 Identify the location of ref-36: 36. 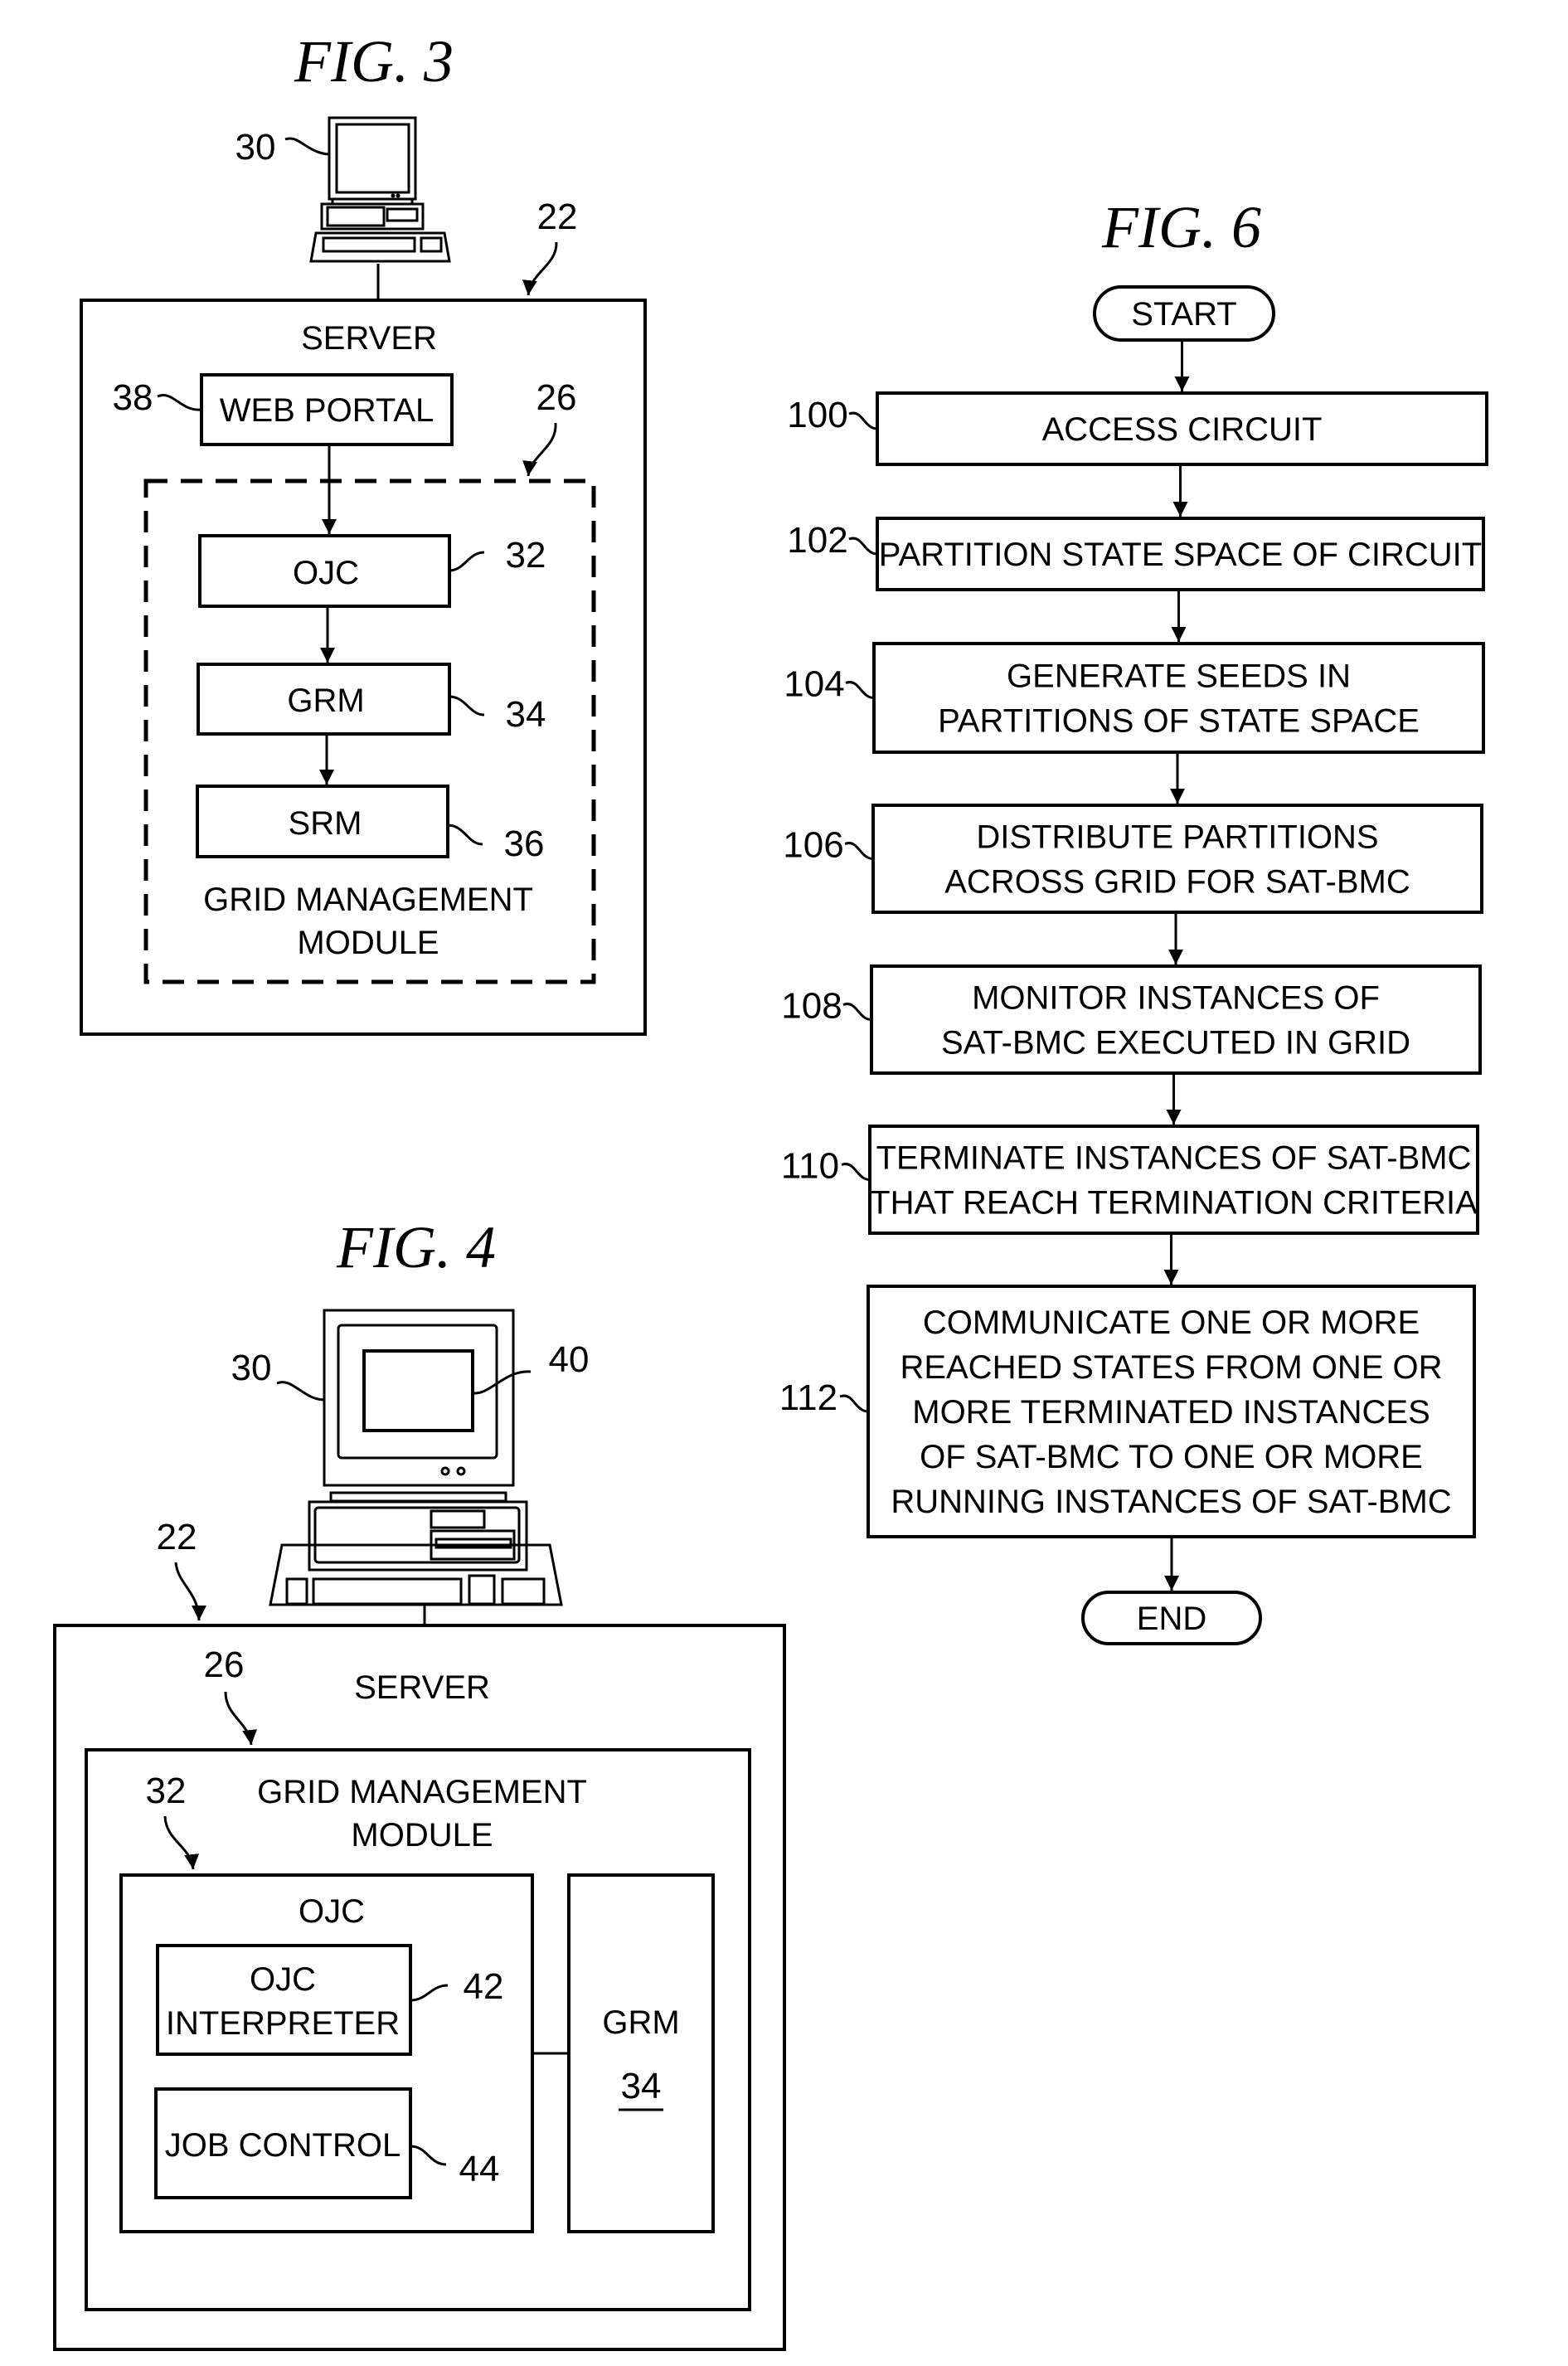
(524, 843).